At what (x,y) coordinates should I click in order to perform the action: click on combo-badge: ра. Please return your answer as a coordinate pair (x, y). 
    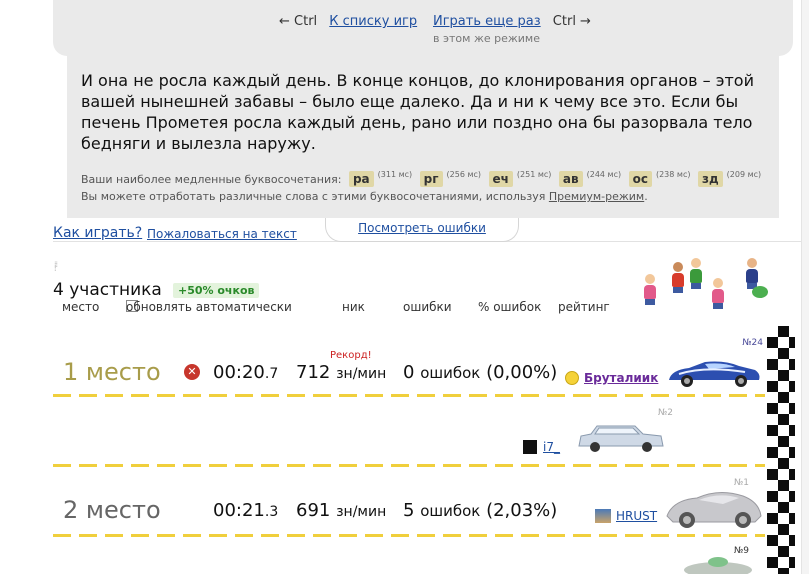
    Looking at the image, I should click on (361, 179).